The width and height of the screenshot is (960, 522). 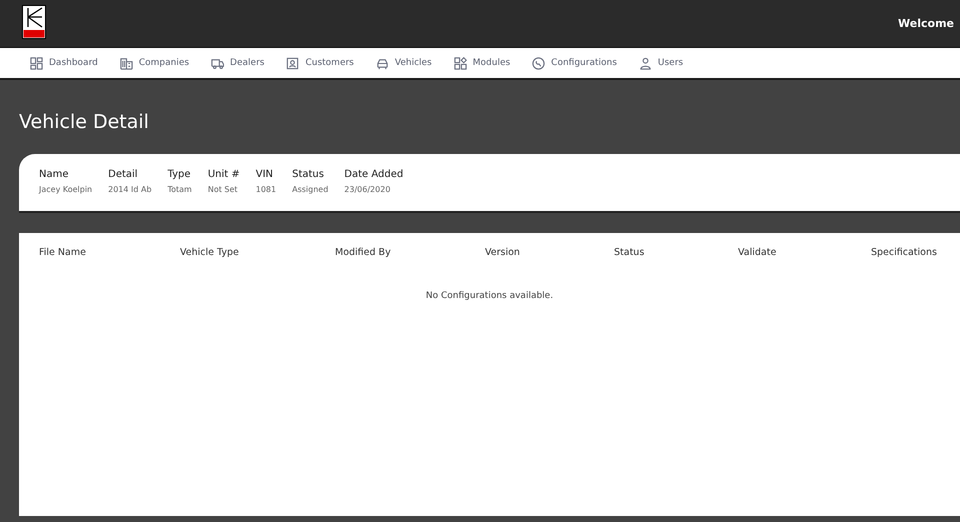 What do you see at coordinates (574, 63) in the screenshot?
I see `nav-link: Configurations` at bounding box center [574, 63].